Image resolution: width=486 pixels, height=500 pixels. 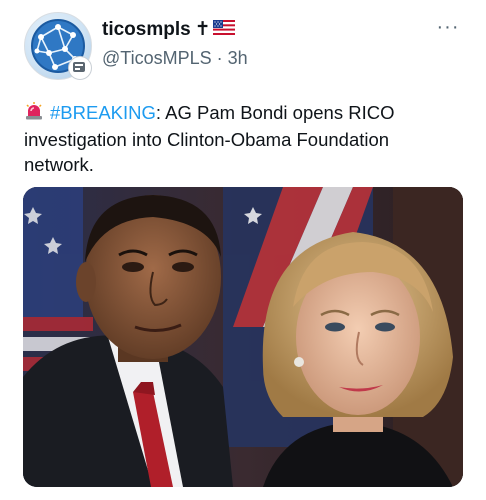 What do you see at coordinates (223, 30) in the screenshot?
I see `us-flag-icon` at bounding box center [223, 30].